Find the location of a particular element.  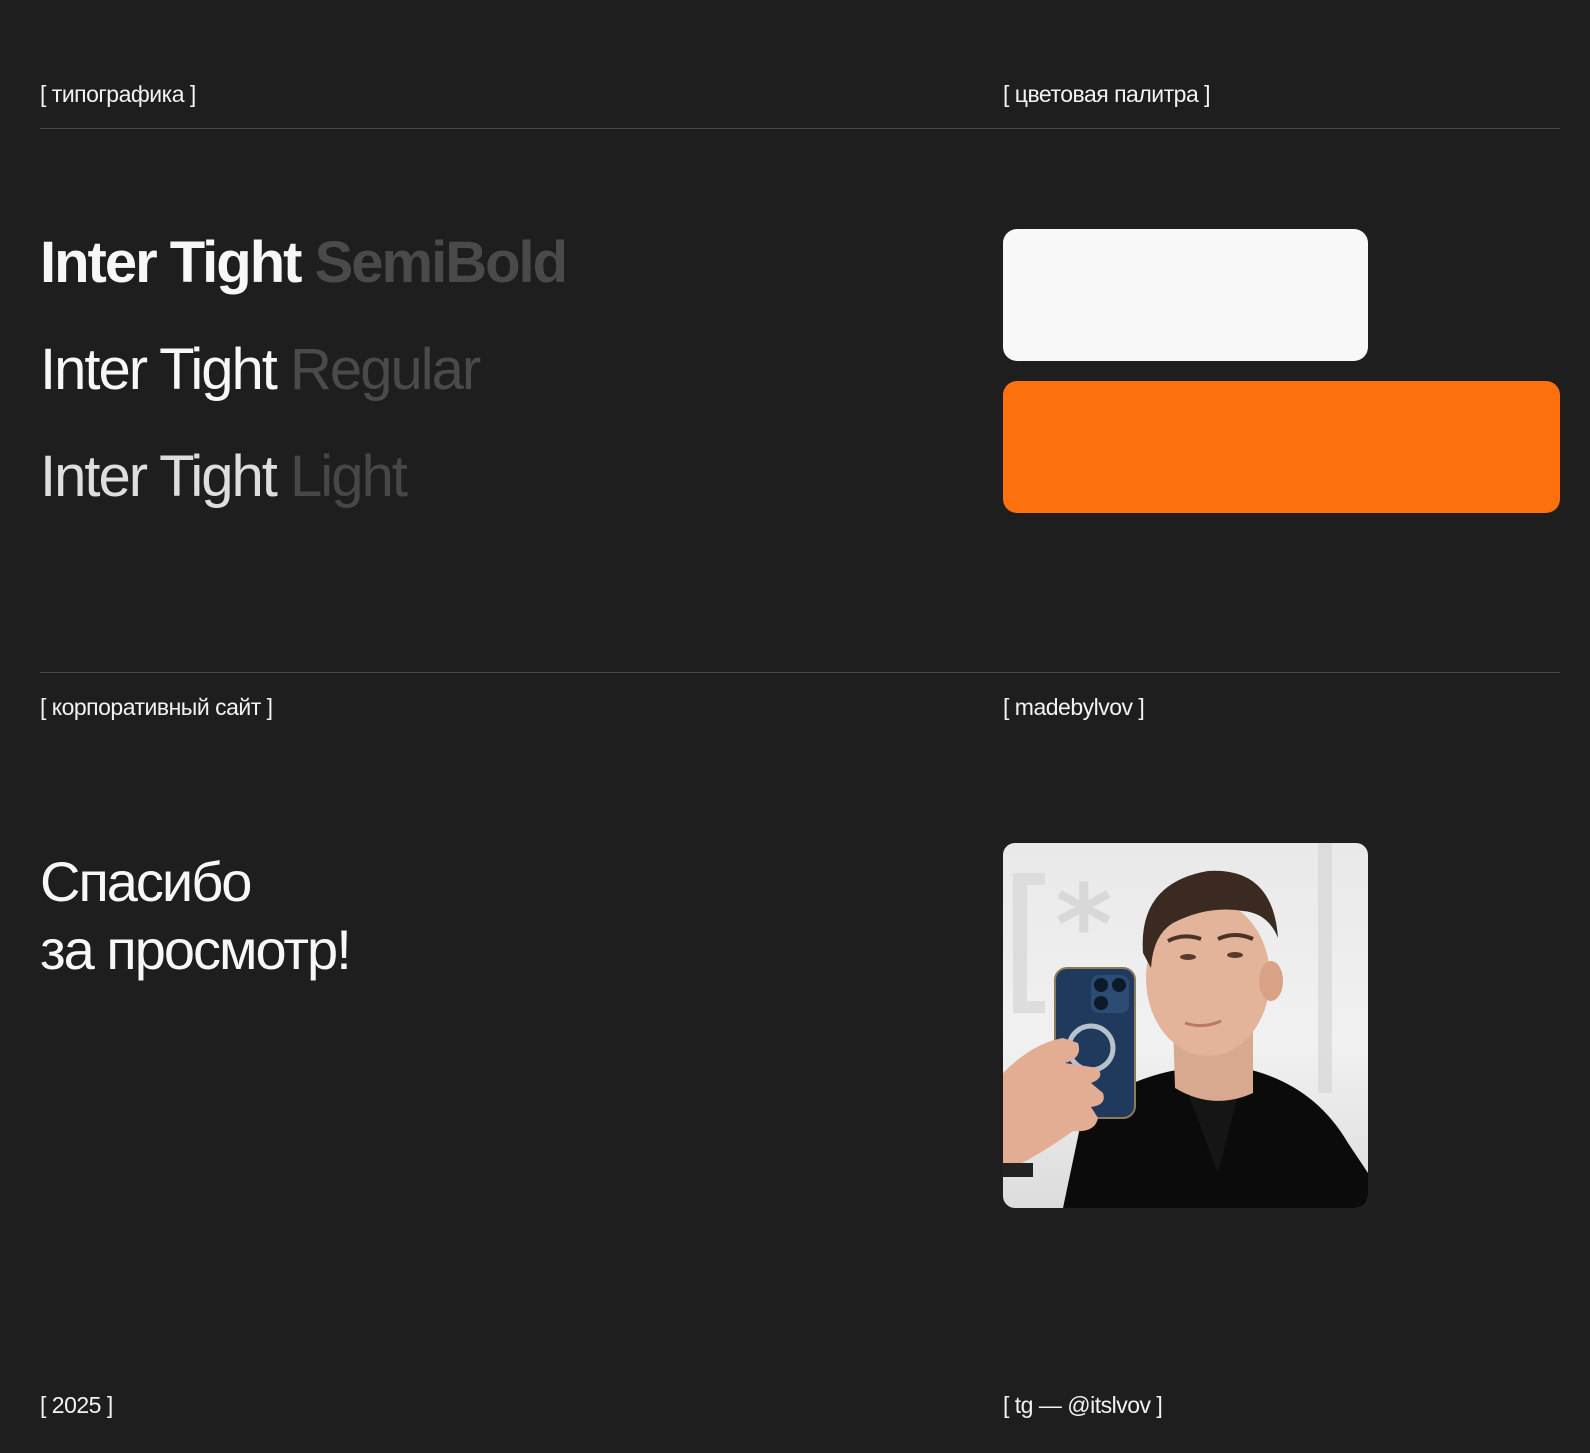

font-sample-light: Inter Tight Light is located at coordinates (224, 477).